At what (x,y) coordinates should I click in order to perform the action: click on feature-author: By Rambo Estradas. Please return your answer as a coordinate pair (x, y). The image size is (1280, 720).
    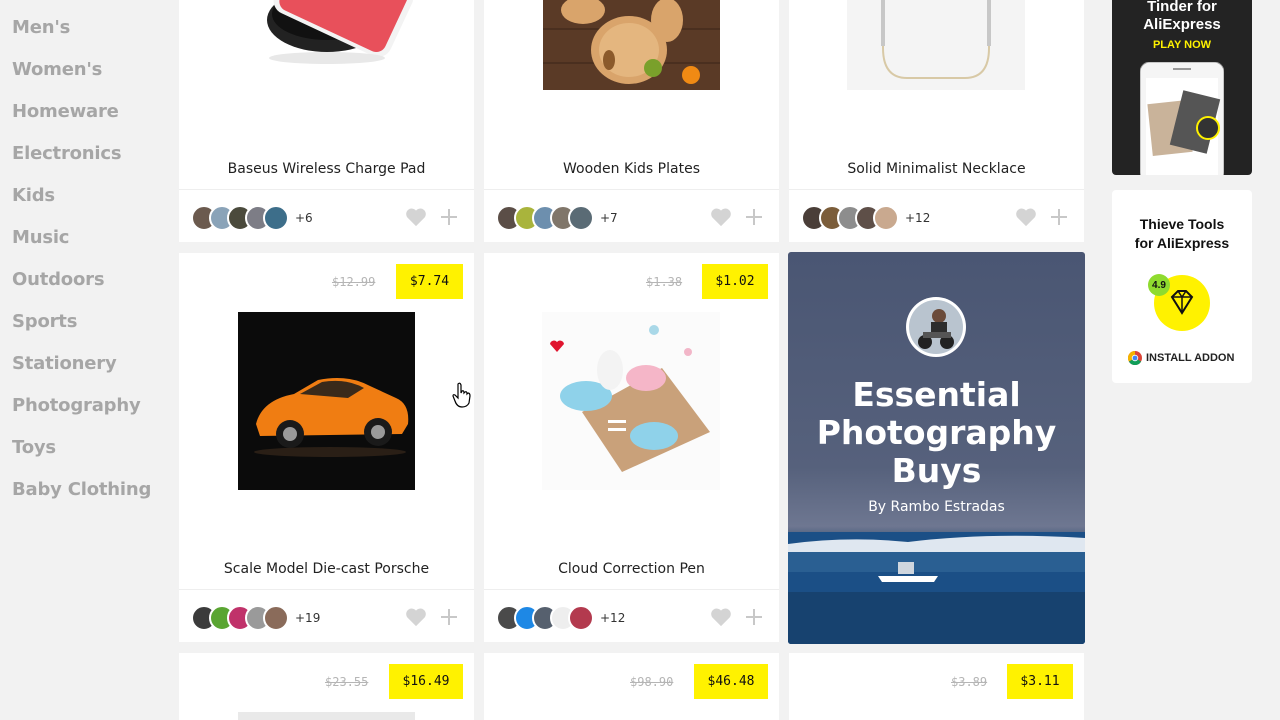
    Looking at the image, I should click on (936, 507).